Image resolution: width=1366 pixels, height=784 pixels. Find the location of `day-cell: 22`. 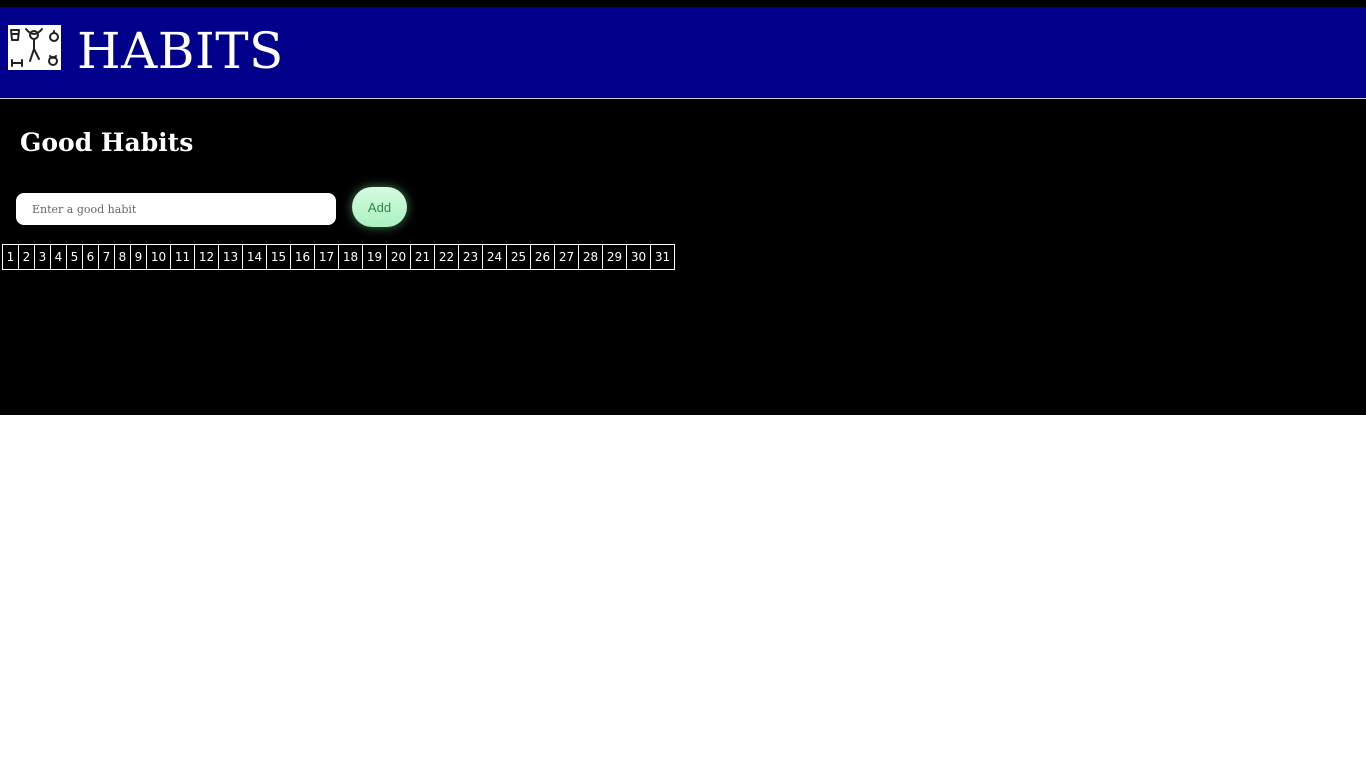

day-cell: 22 is located at coordinates (447, 257).